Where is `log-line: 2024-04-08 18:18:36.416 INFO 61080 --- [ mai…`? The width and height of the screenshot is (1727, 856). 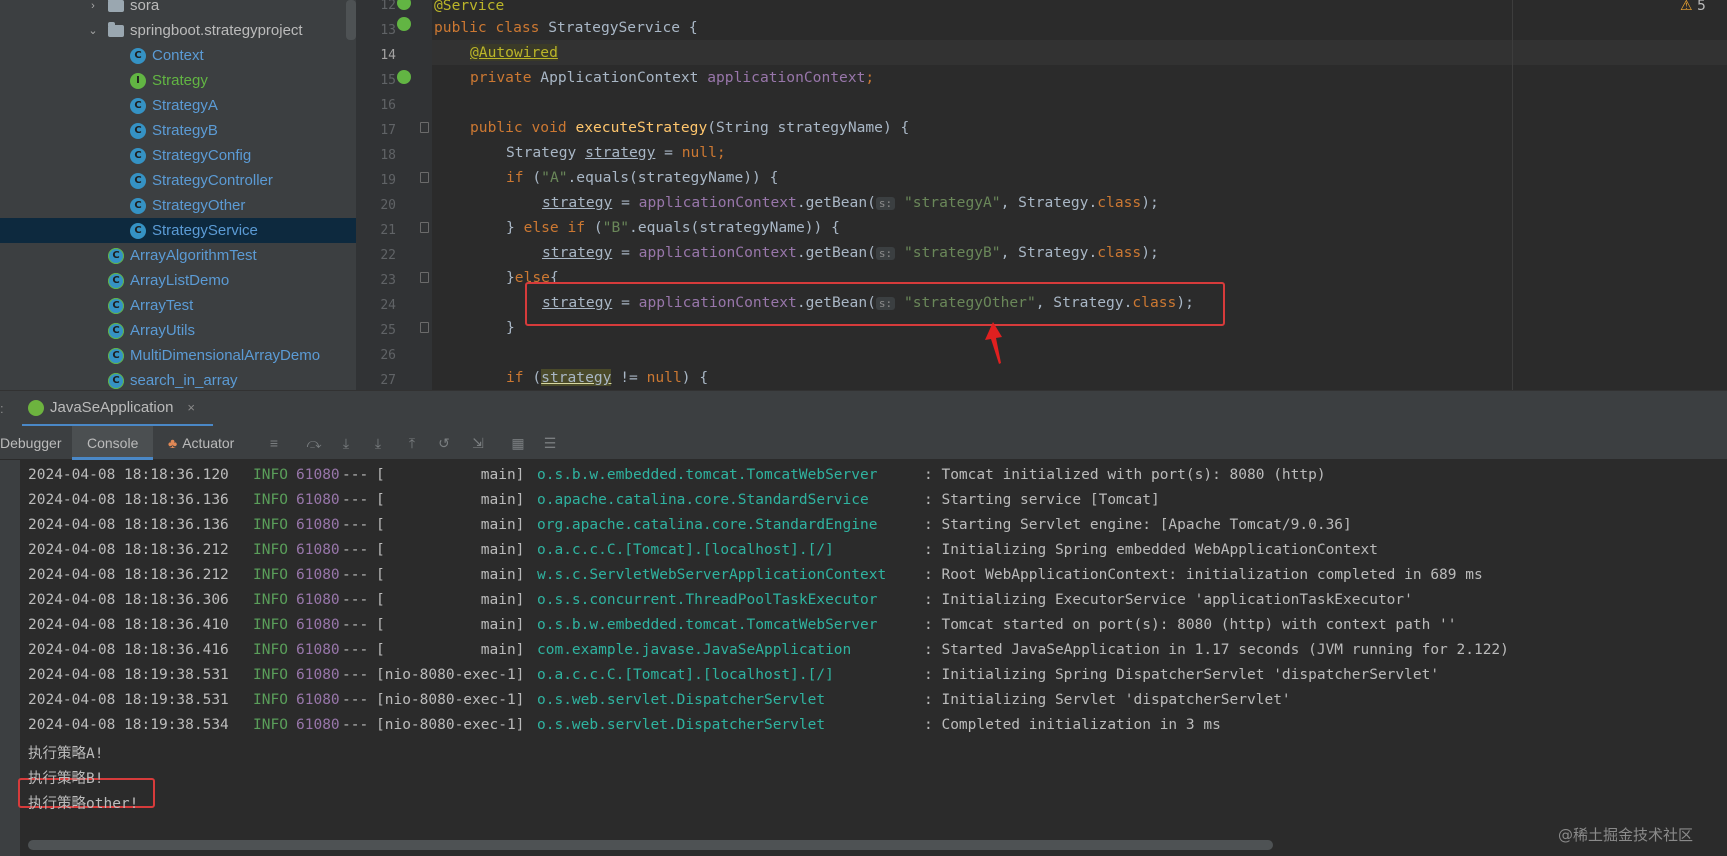
log-line: 2024-04-08 18:18:36.416 INFO 61080 --- [ mai… is located at coordinates (768, 650).